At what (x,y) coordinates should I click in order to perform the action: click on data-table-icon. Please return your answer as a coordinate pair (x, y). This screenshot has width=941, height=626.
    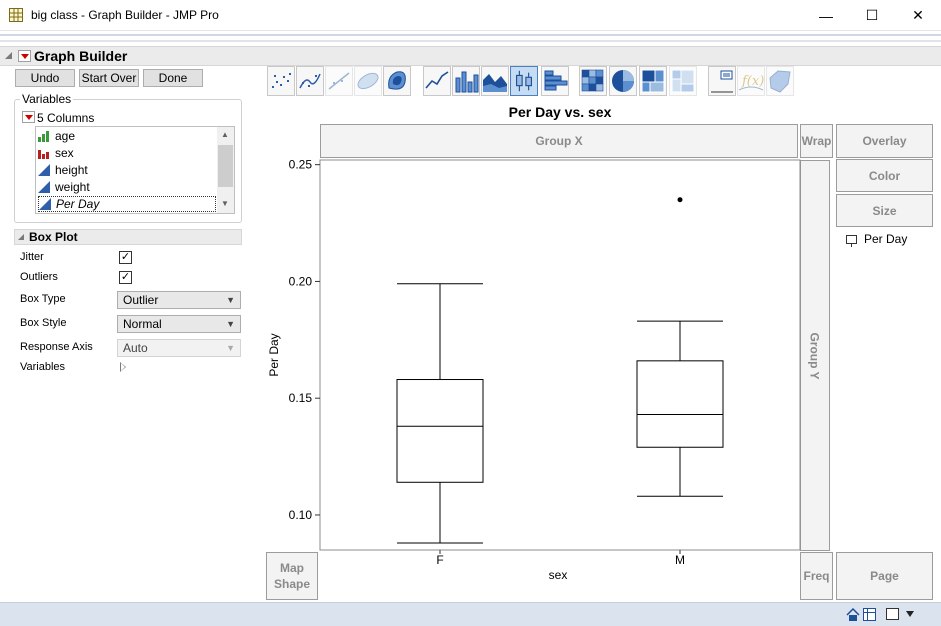
    Looking at the image, I should click on (869, 614).